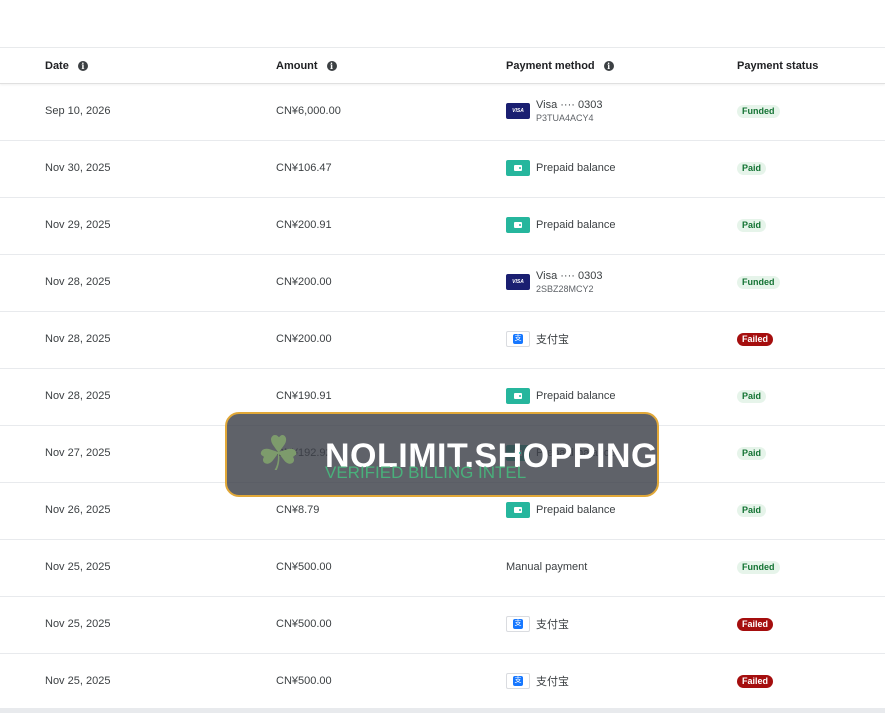  What do you see at coordinates (442, 226) in the screenshot?
I see `table-row: Nov 29, 2025 CN¥200.91 Prepaid balance Paid` at bounding box center [442, 226].